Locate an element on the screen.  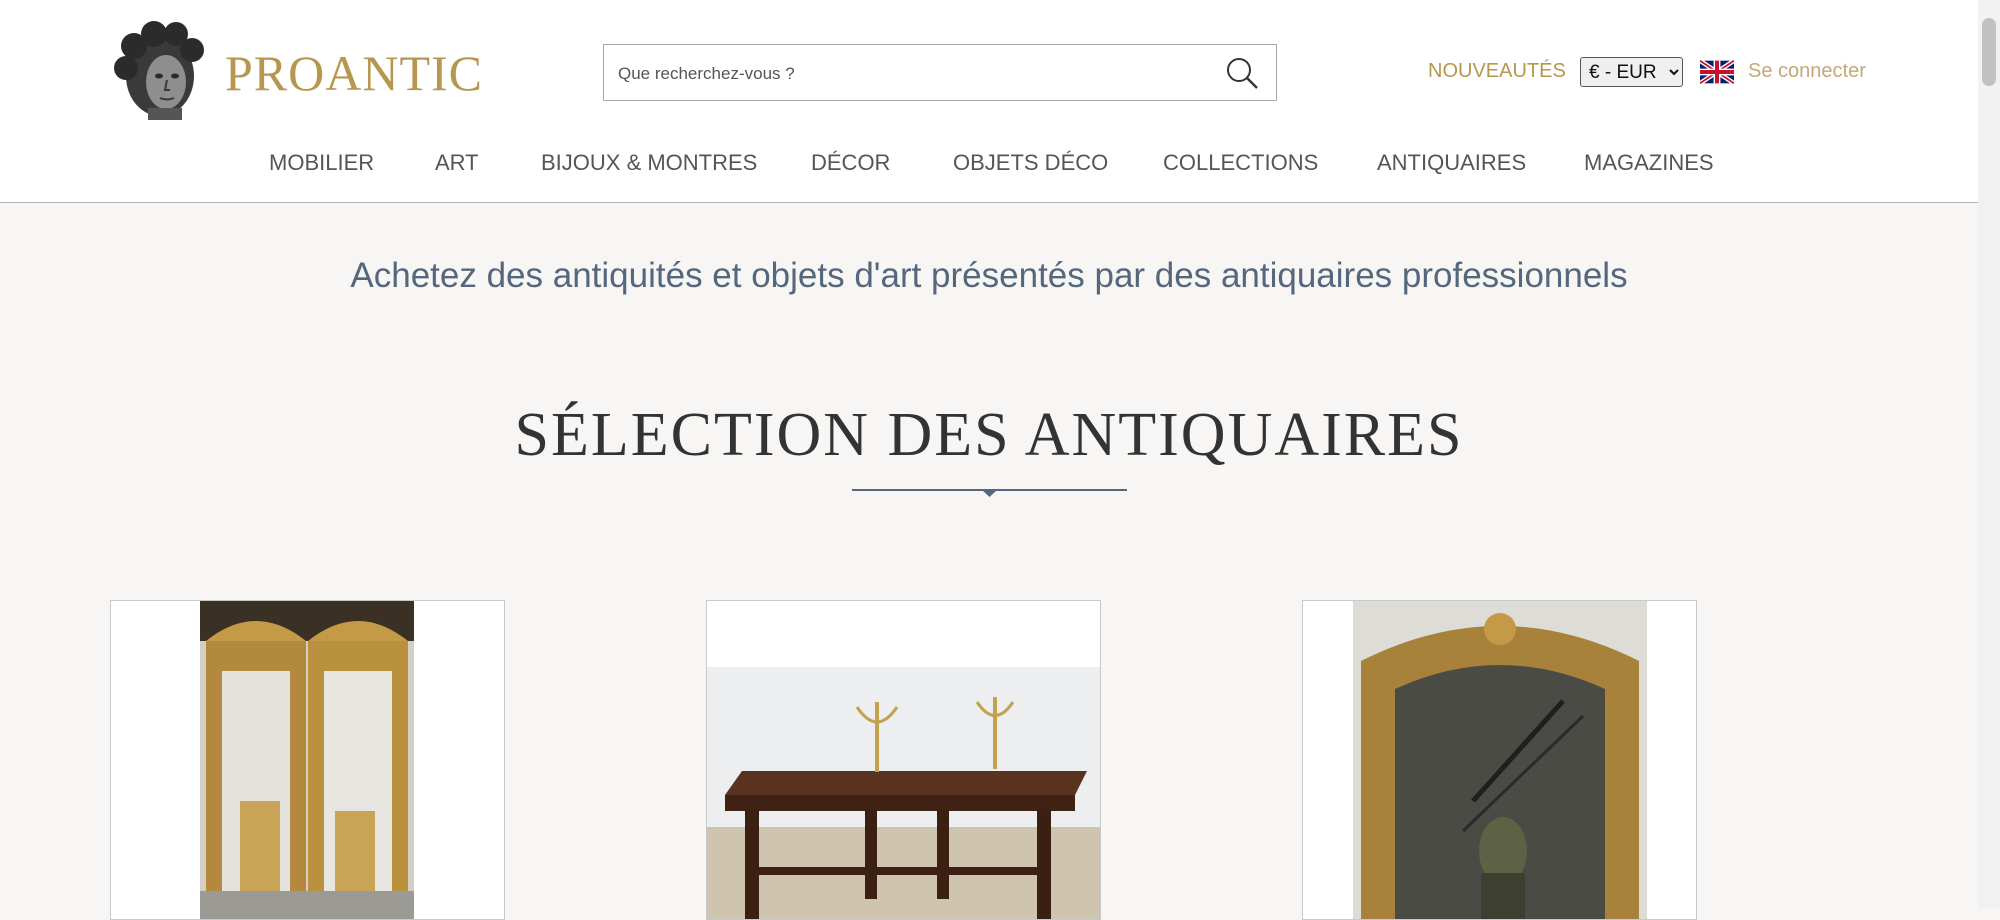
nav-item-art: ART is located at coordinates (457, 163).